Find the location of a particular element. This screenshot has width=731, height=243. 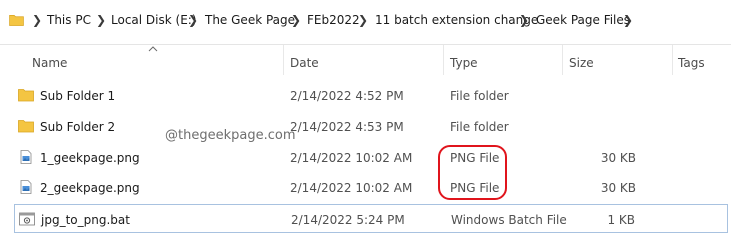

column-header-row: Name Date Type Size Tags is located at coordinates (365, 62).